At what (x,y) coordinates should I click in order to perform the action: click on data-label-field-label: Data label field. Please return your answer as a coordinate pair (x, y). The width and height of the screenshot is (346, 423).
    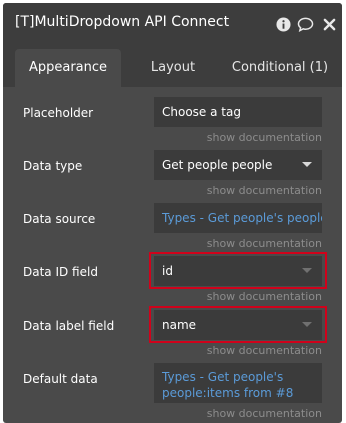
    Looking at the image, I should click on (69, 326).